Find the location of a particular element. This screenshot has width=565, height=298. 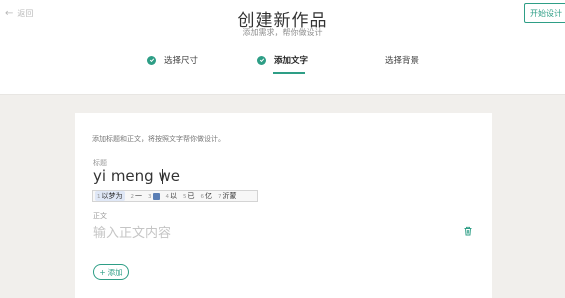

ime-candidate-bar: 1以梦为 2一 3 4以 5已 6亿 7沂蒙 is located at coordinates (175, 196).